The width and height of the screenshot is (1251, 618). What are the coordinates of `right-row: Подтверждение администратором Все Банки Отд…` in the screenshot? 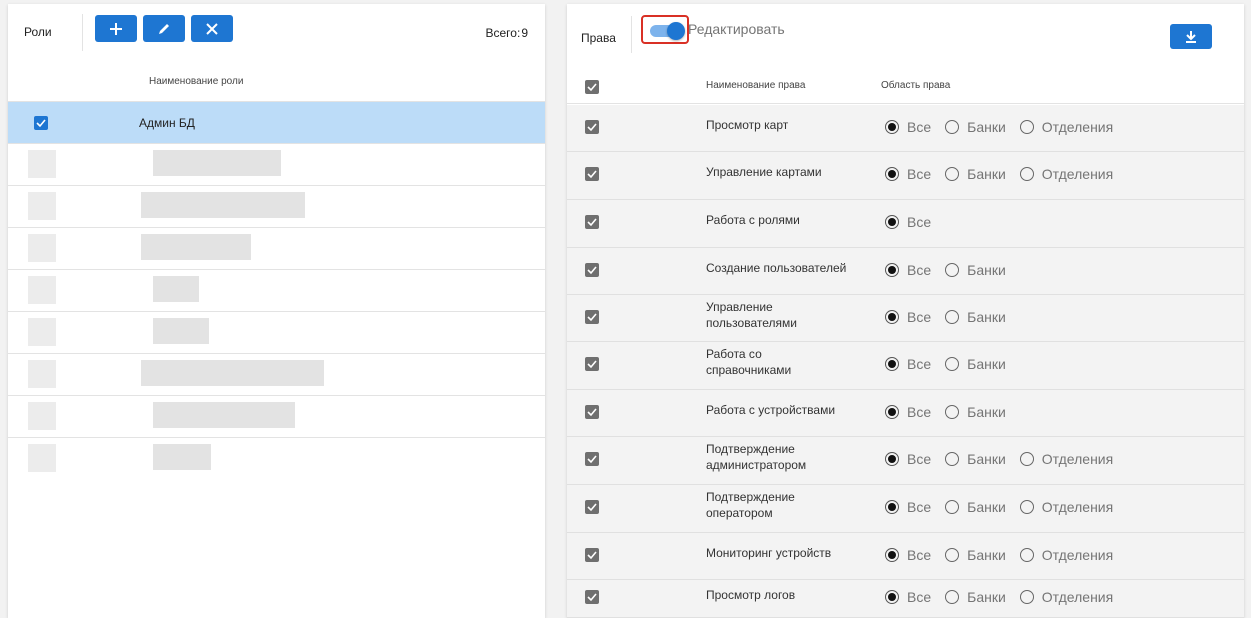 It's located at (905, 461).